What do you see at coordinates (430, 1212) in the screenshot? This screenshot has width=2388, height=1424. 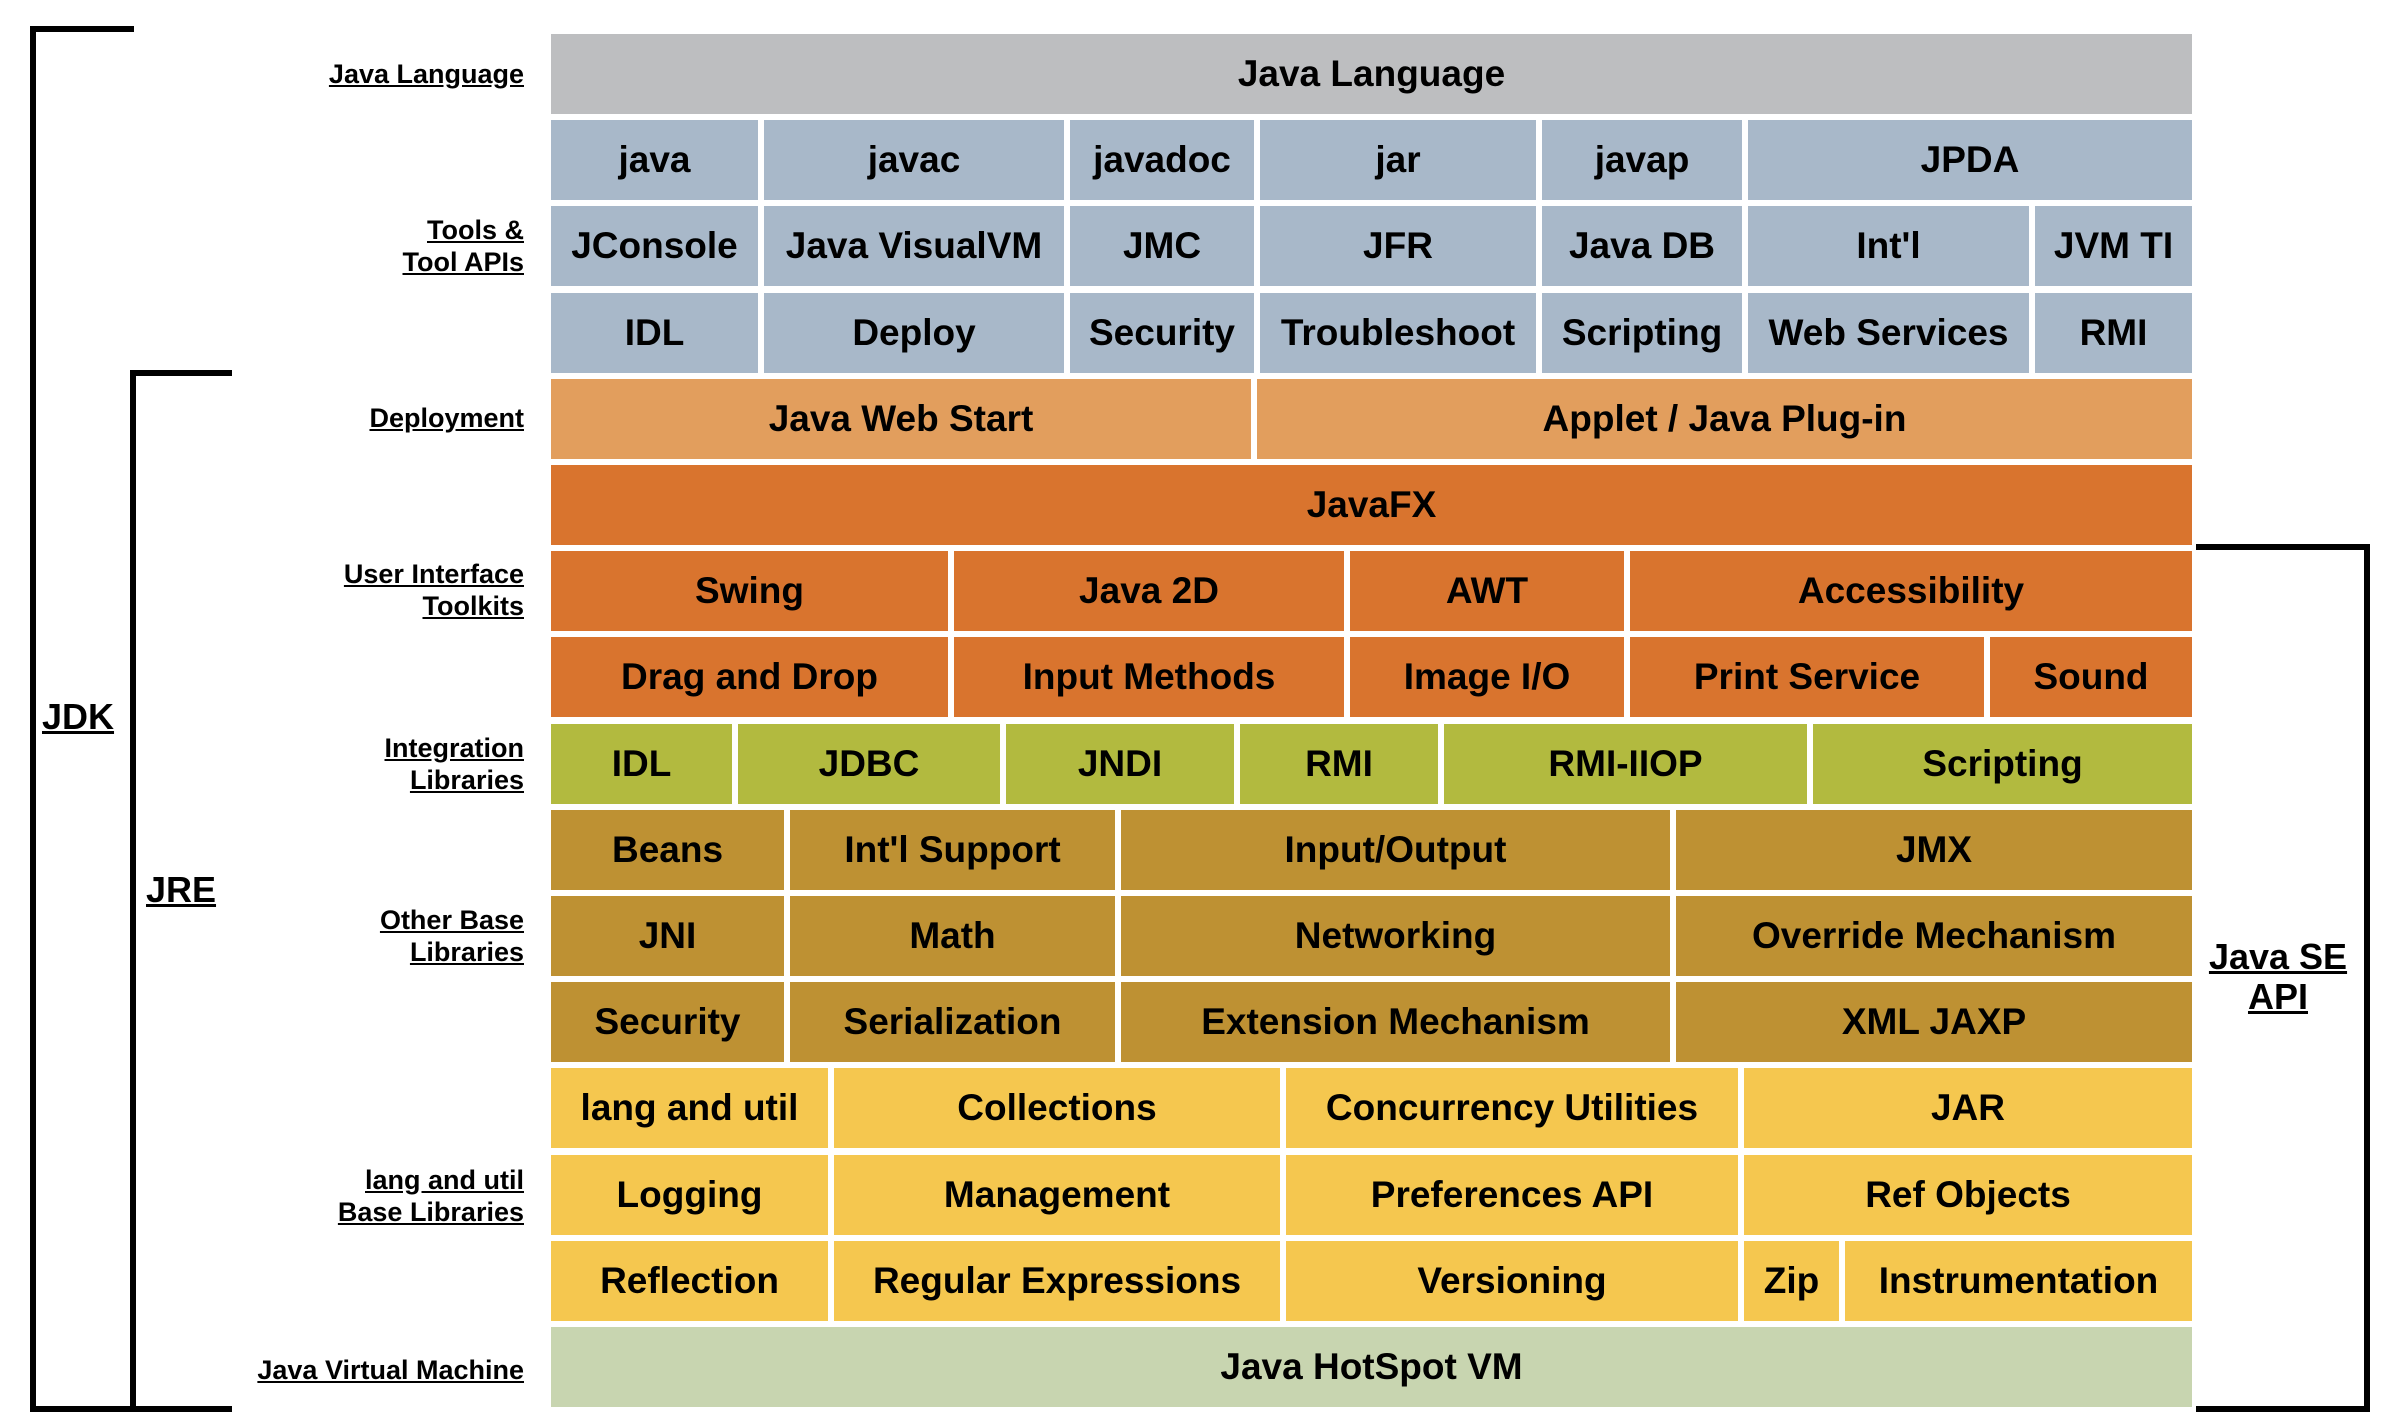 I see `row-label-line: Base Libraries` at bounding box center [430, 1212].